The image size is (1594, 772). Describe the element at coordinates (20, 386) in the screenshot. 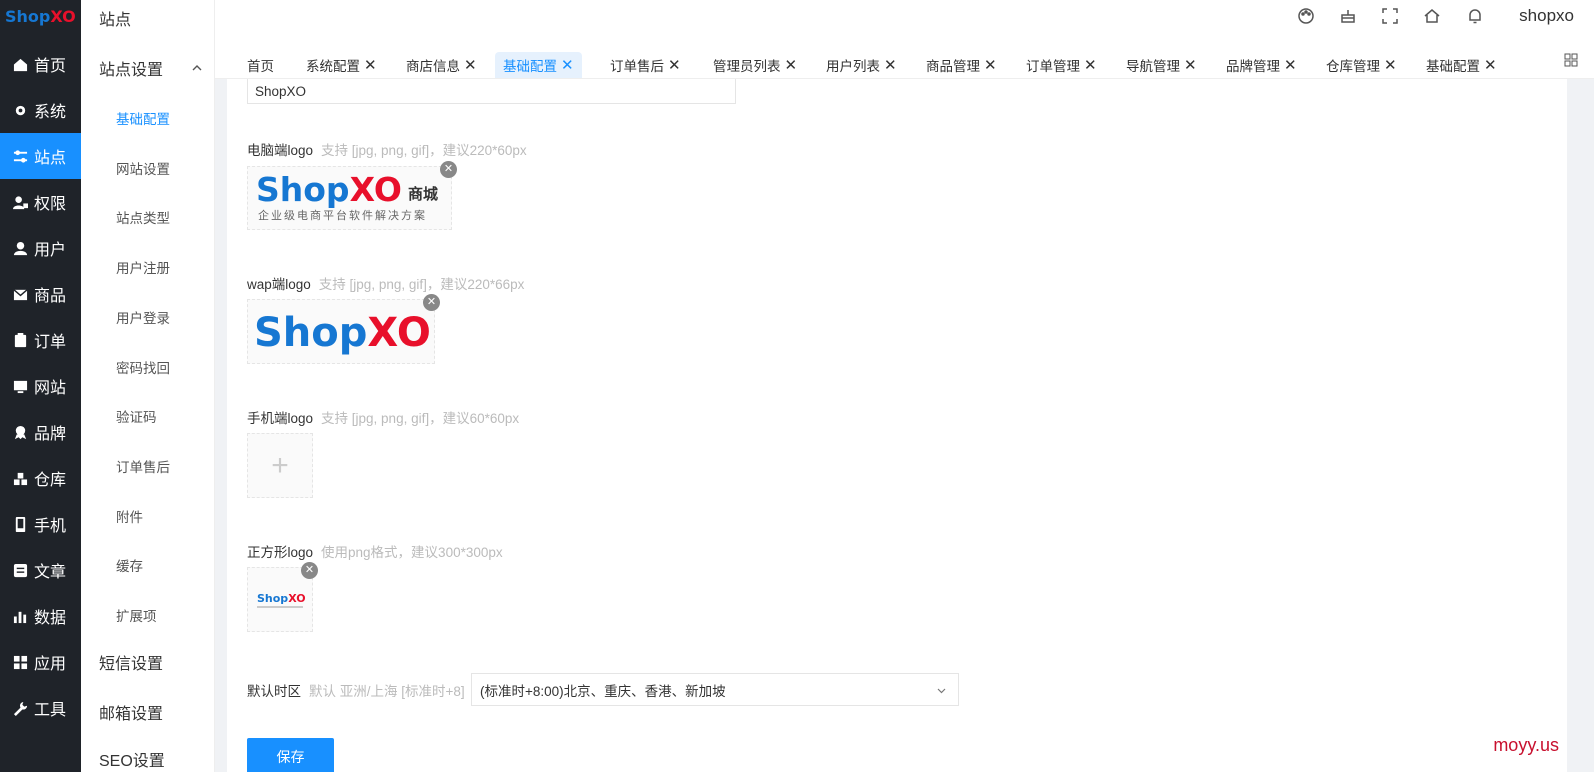

I see `monitor-icon` at that location.